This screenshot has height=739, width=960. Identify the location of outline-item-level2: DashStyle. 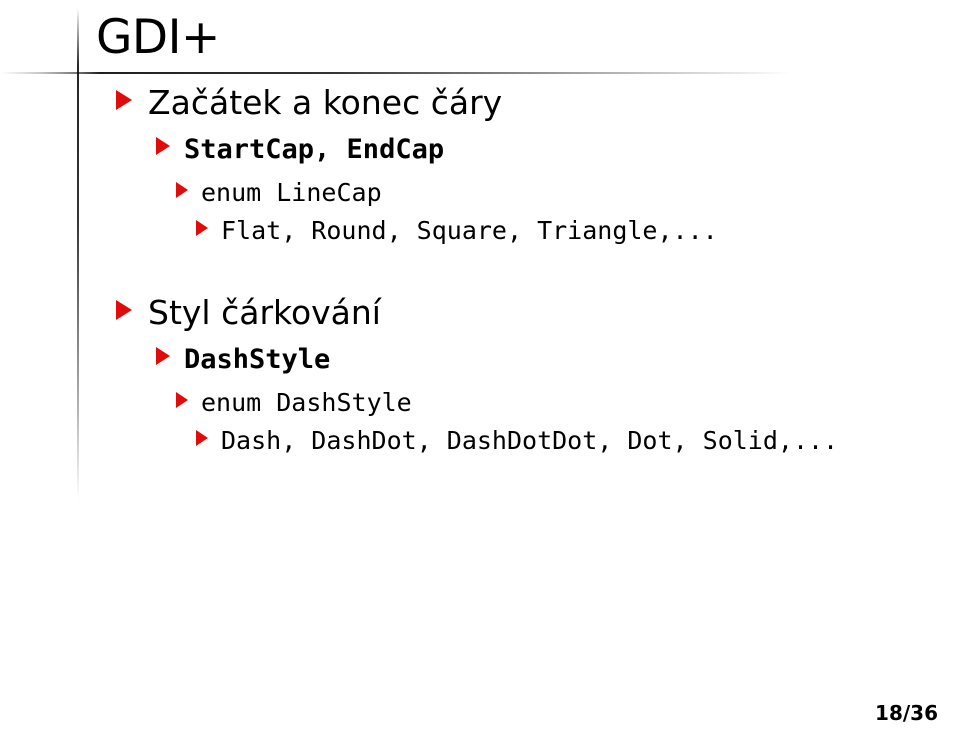
(480, 368).